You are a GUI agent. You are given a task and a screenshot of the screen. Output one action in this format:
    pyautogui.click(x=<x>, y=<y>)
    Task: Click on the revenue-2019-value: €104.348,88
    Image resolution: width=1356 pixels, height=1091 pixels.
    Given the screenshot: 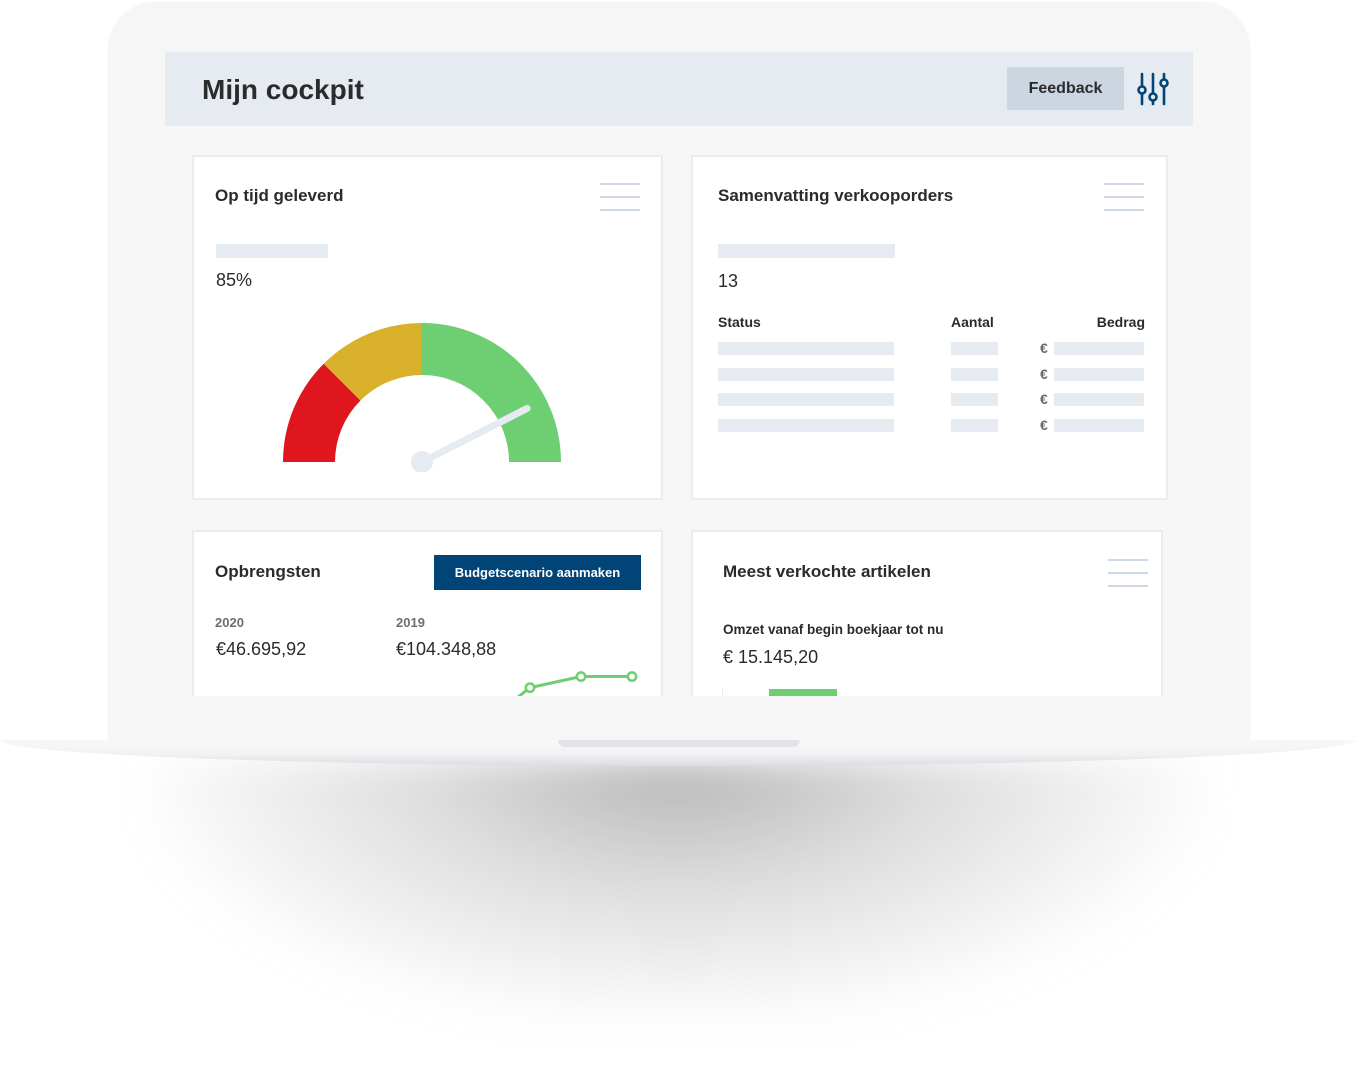 What is the action you would take?
    pyautogui.click(x=446, y=649)
    